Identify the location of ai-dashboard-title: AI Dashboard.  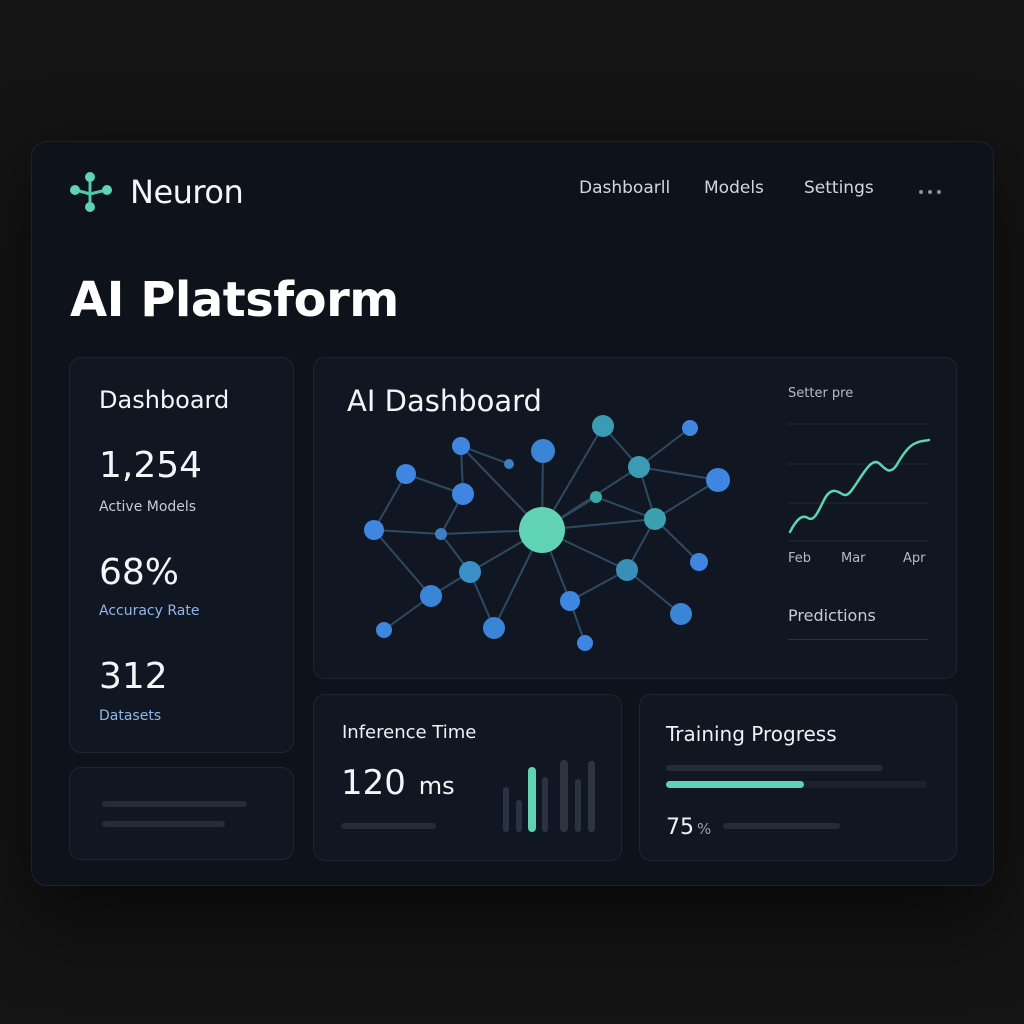
(444, 401).